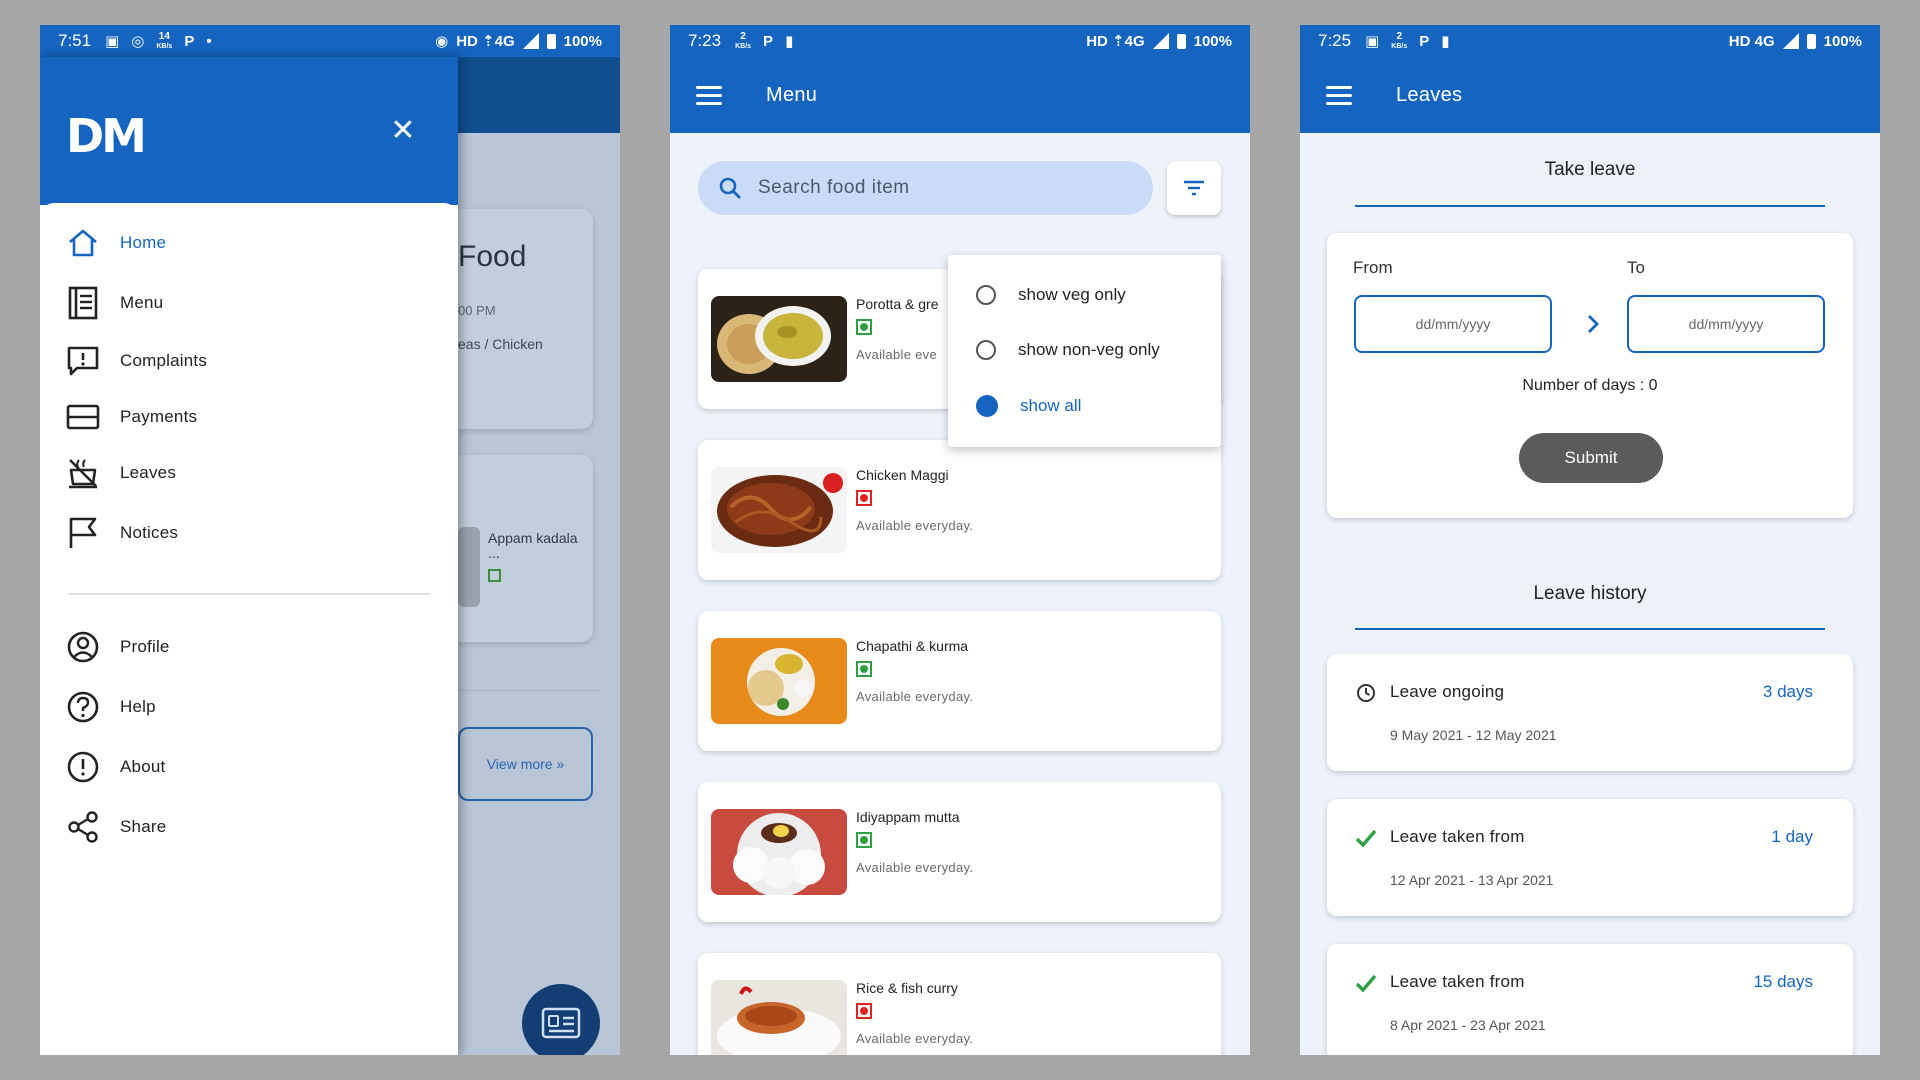 The width and height of the screenshot is (1920, 1080). Describe the element at coordinates (1593, 324) in the screenshot. I see `chevron-right-icon` at that location.